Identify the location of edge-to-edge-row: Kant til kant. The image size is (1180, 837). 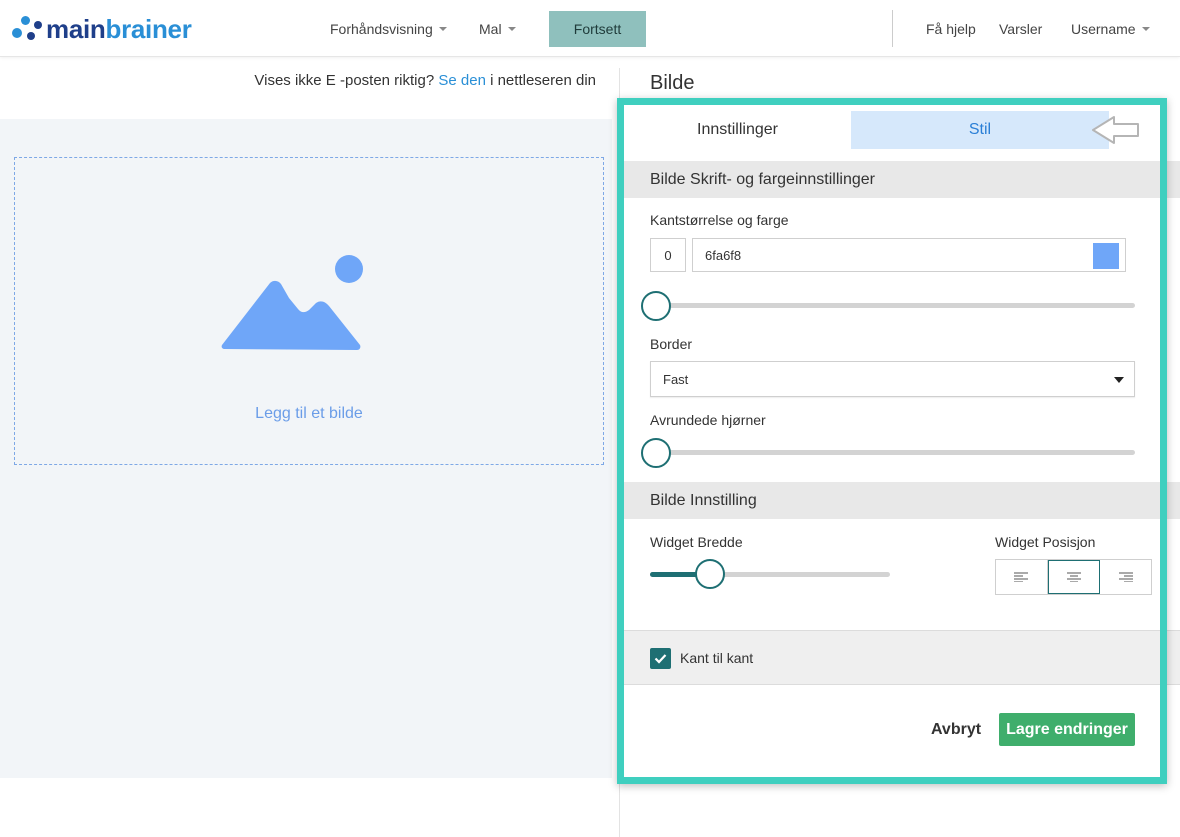
(902, 657).